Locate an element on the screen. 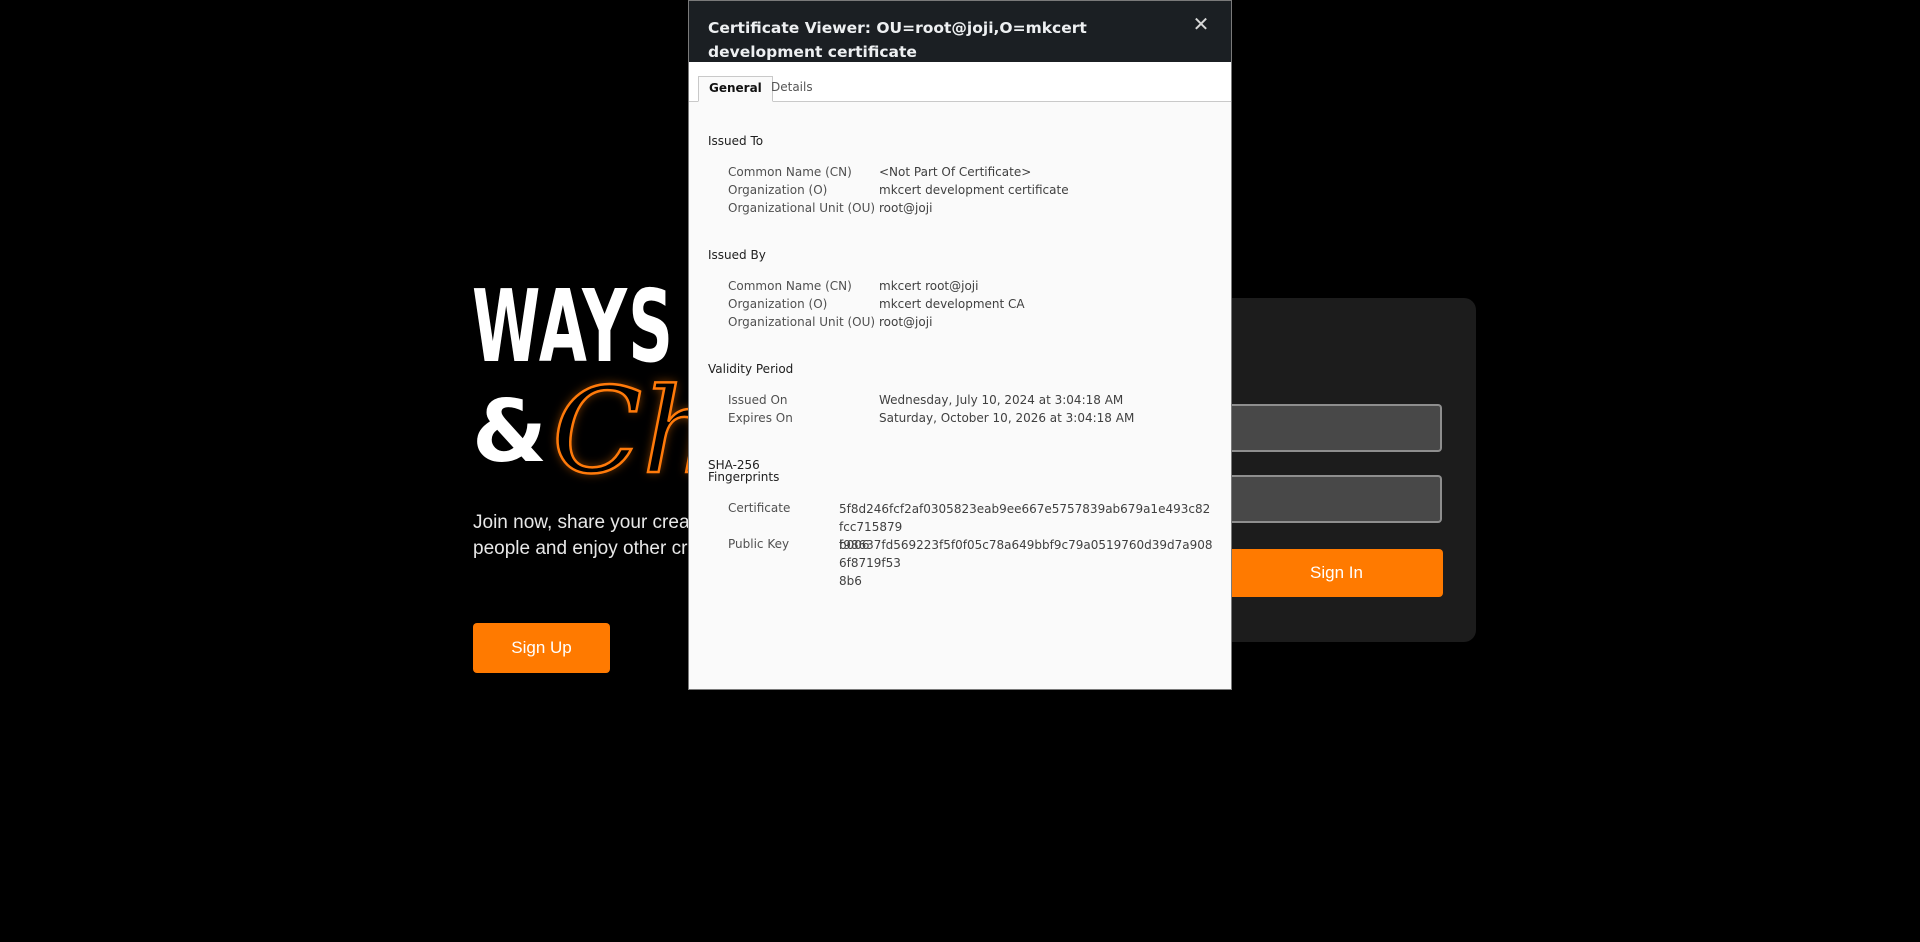 The image size is (1920, 942). signin-button: Sign In is located at coordinates (1336, 573).